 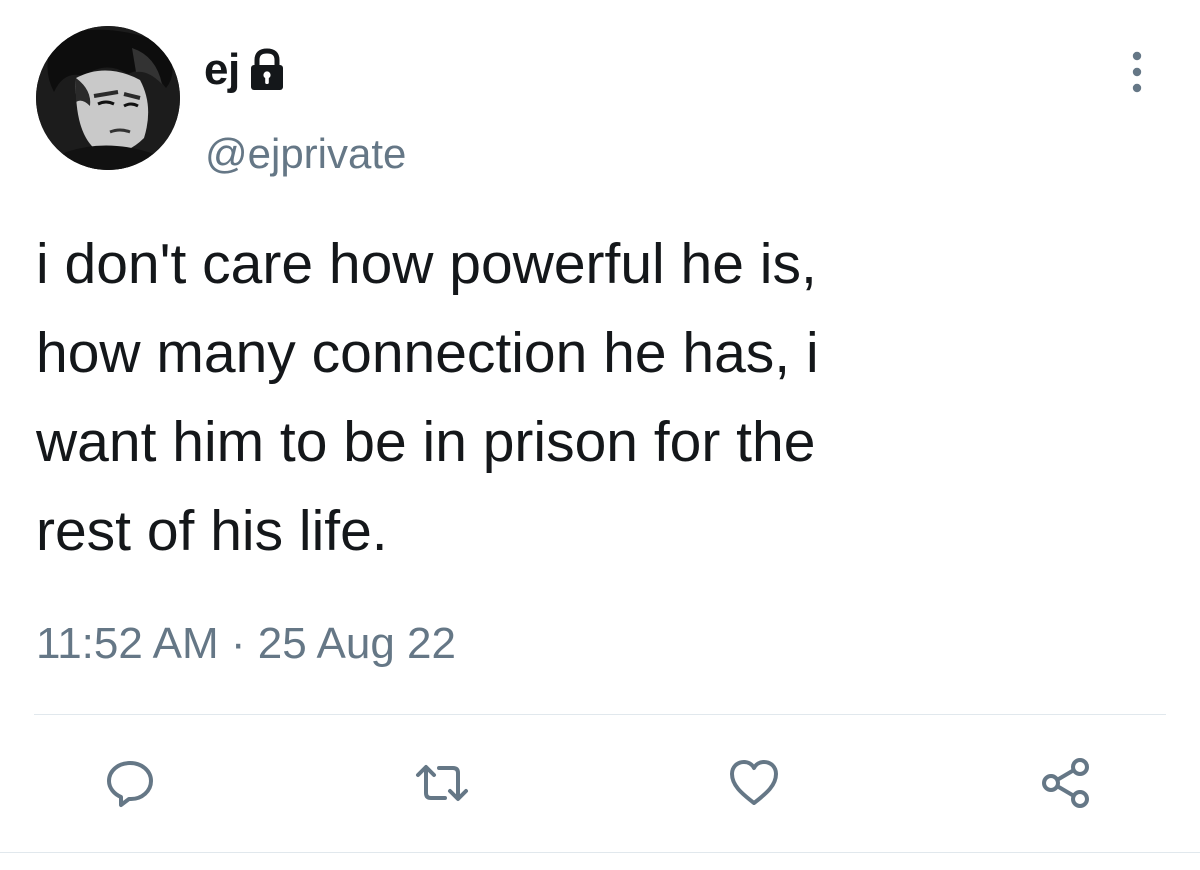 I want to click on share-icon, so click(x=1066, y=785).